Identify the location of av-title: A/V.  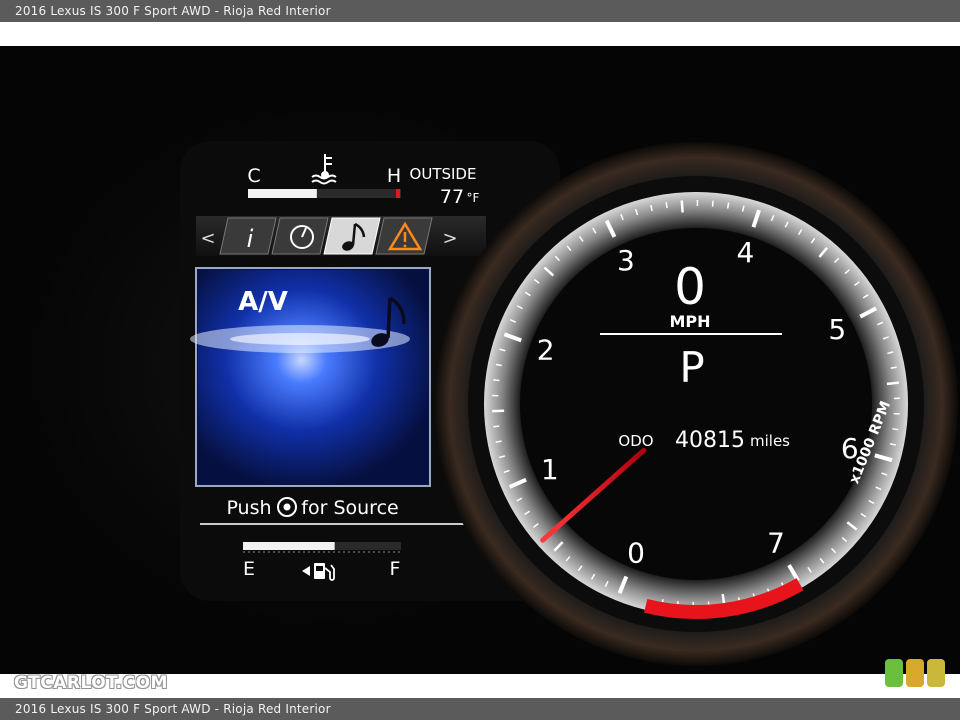
(263, 302).